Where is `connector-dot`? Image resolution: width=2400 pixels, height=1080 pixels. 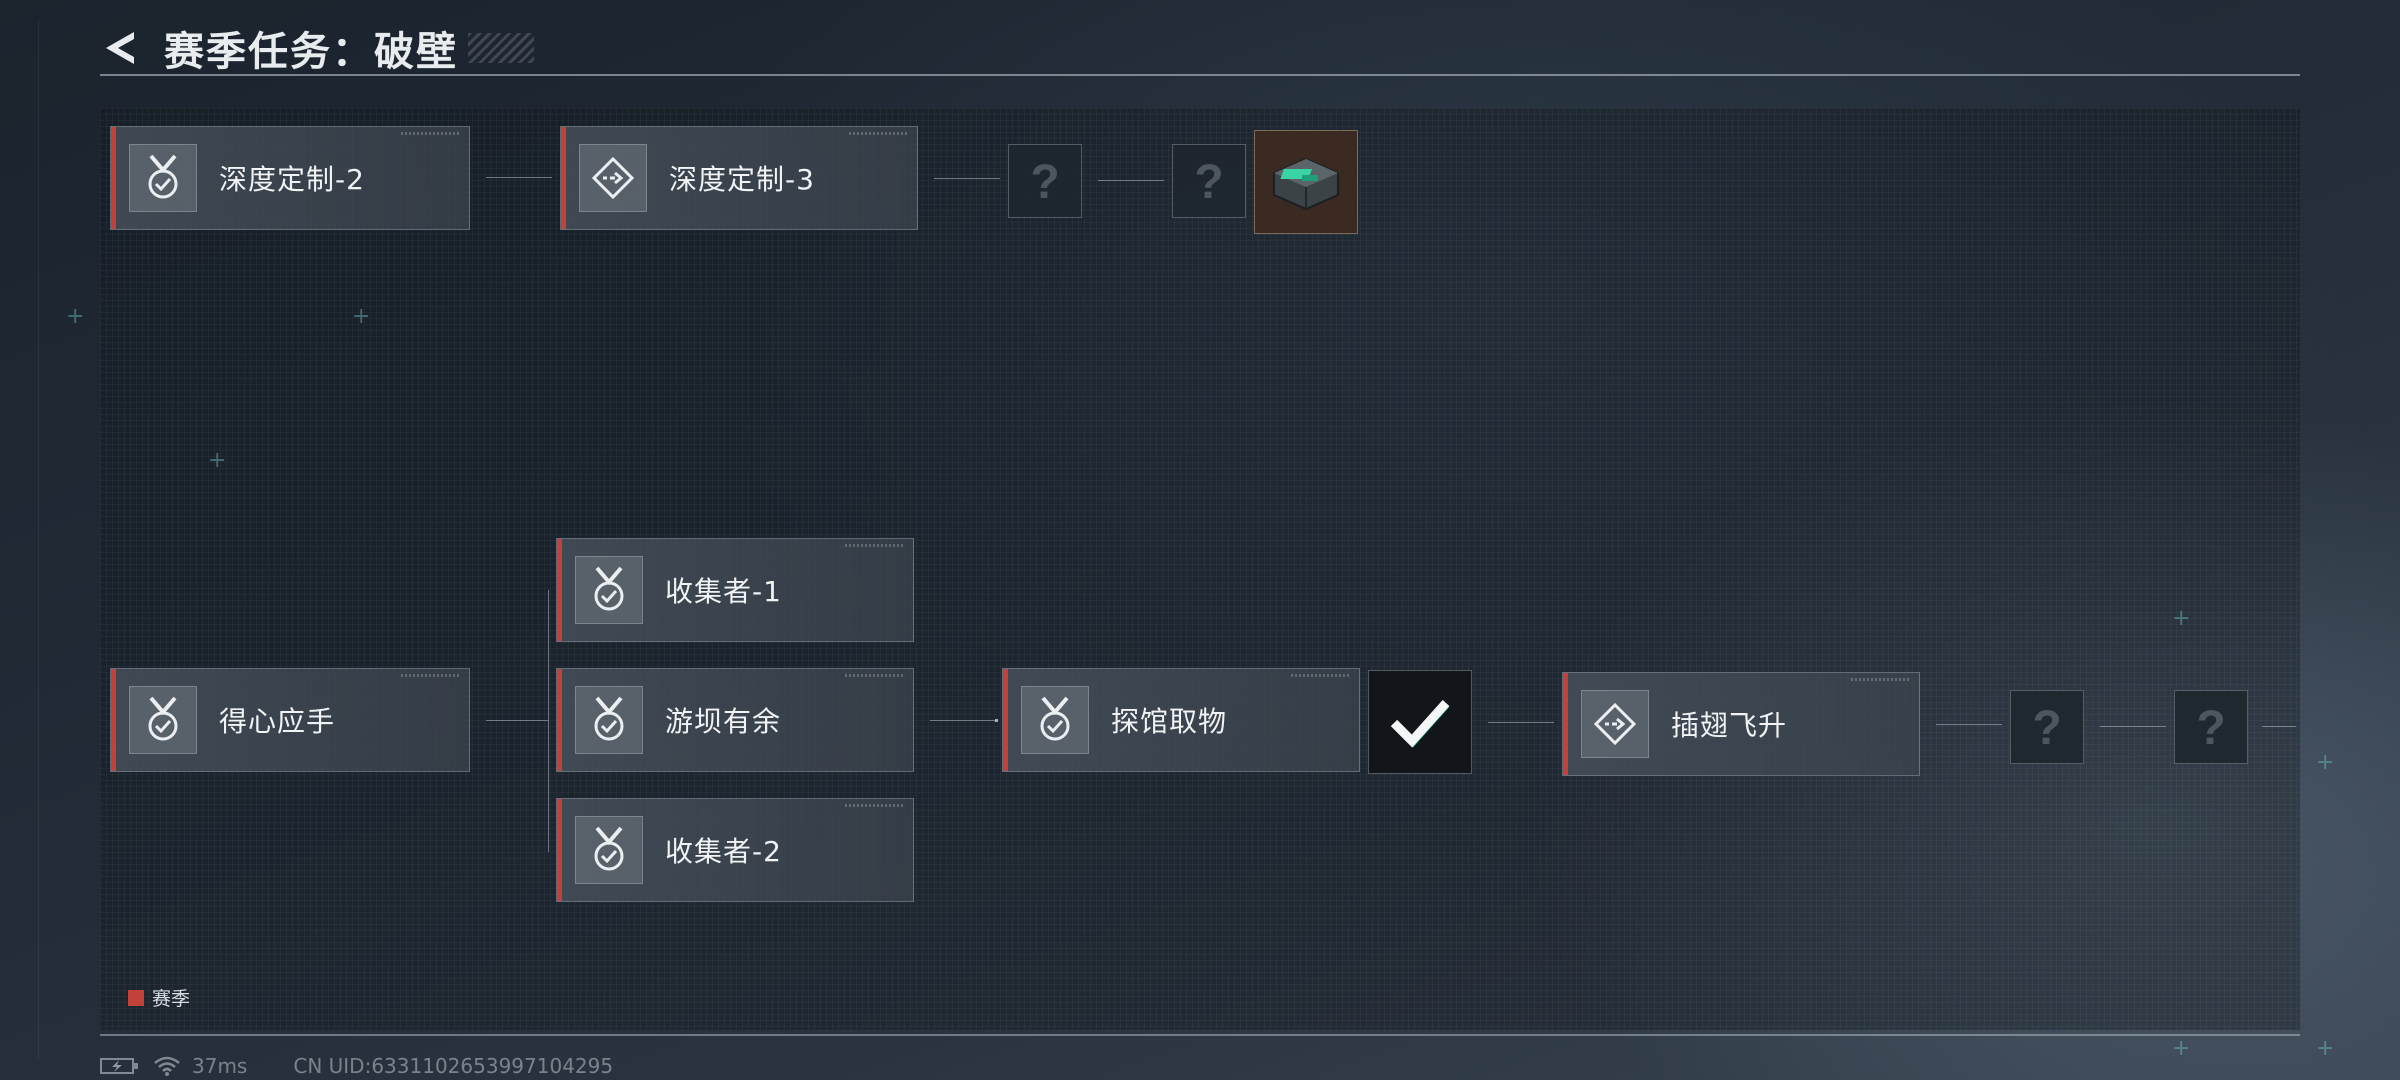 connector-dot is located at coordinates (996, 720).